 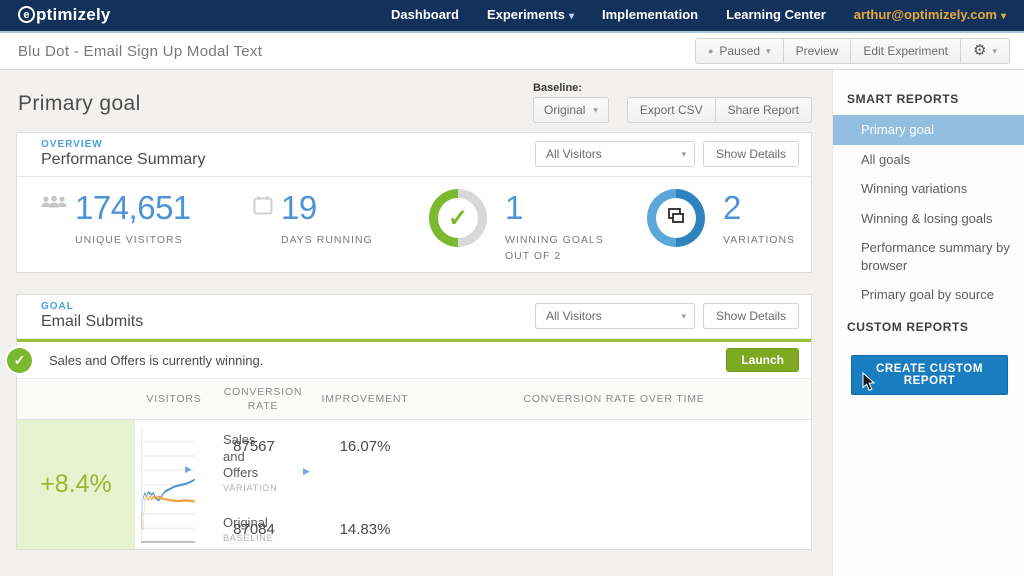 I want to click on visitors-header: VISITORS, so click(x=174, y=399).